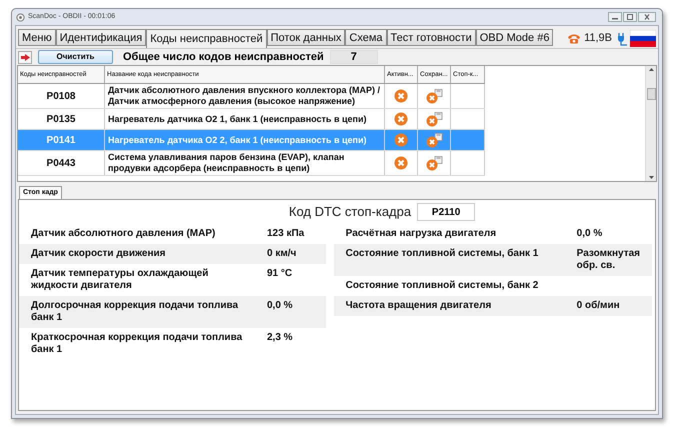  I want to click on total-count-field: 7, so click(354, 57).